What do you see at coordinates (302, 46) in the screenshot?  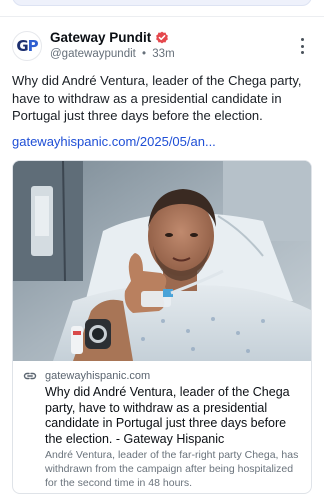 I see `more-options-icon` at bounding box center [302, 46].